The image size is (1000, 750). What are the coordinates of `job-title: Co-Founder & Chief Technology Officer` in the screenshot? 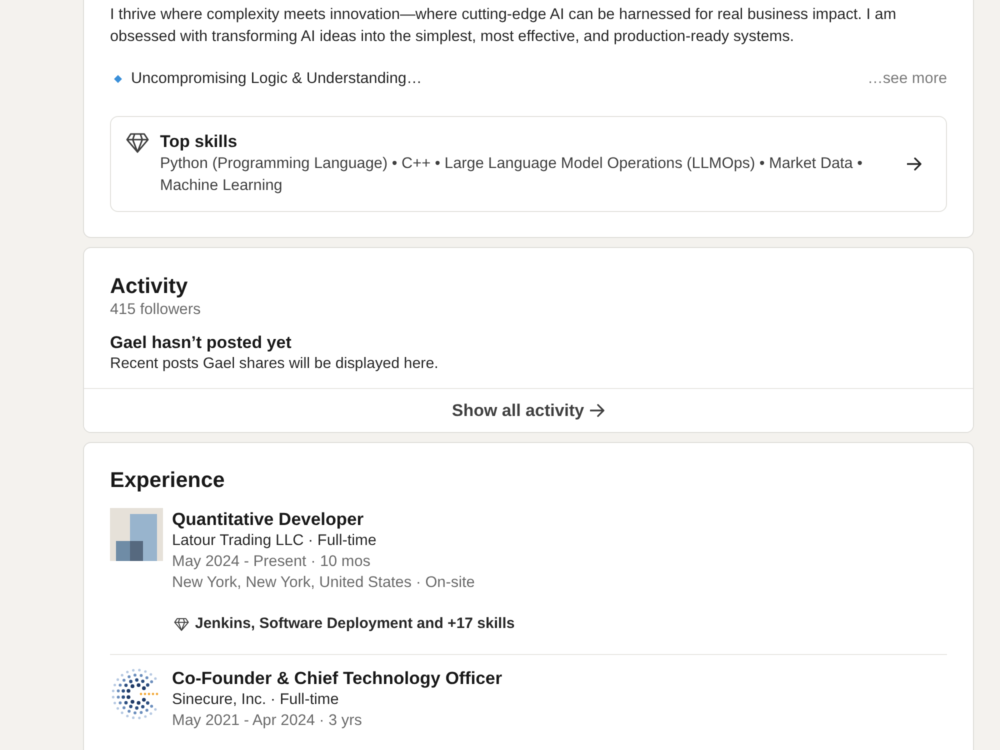 It's located at (337, 678).